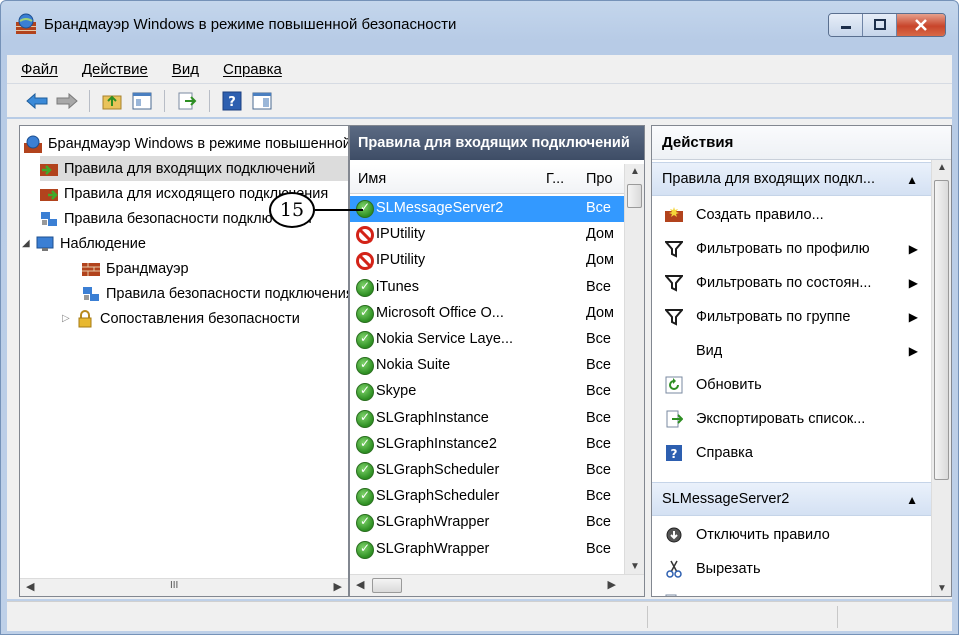 The width and height of the screenshot is (959, 635). I want to click on actions-vertical-scrollbar: ▲ ▼, so click(941, 378).